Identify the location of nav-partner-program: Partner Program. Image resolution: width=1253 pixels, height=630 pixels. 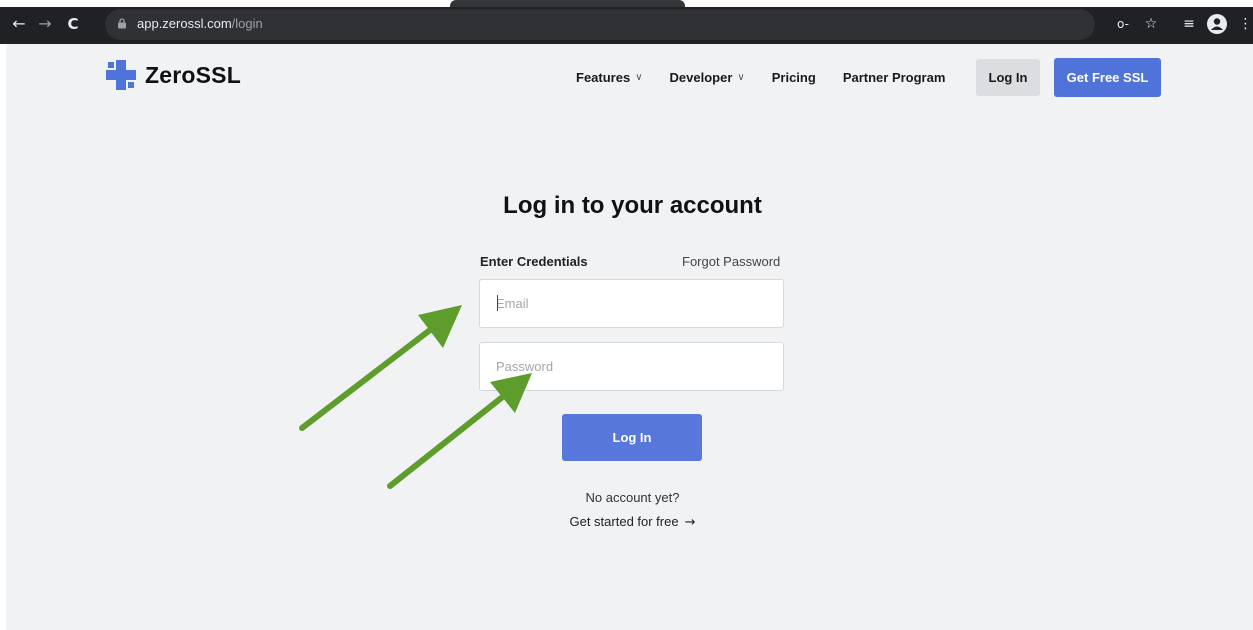
(894, 77).